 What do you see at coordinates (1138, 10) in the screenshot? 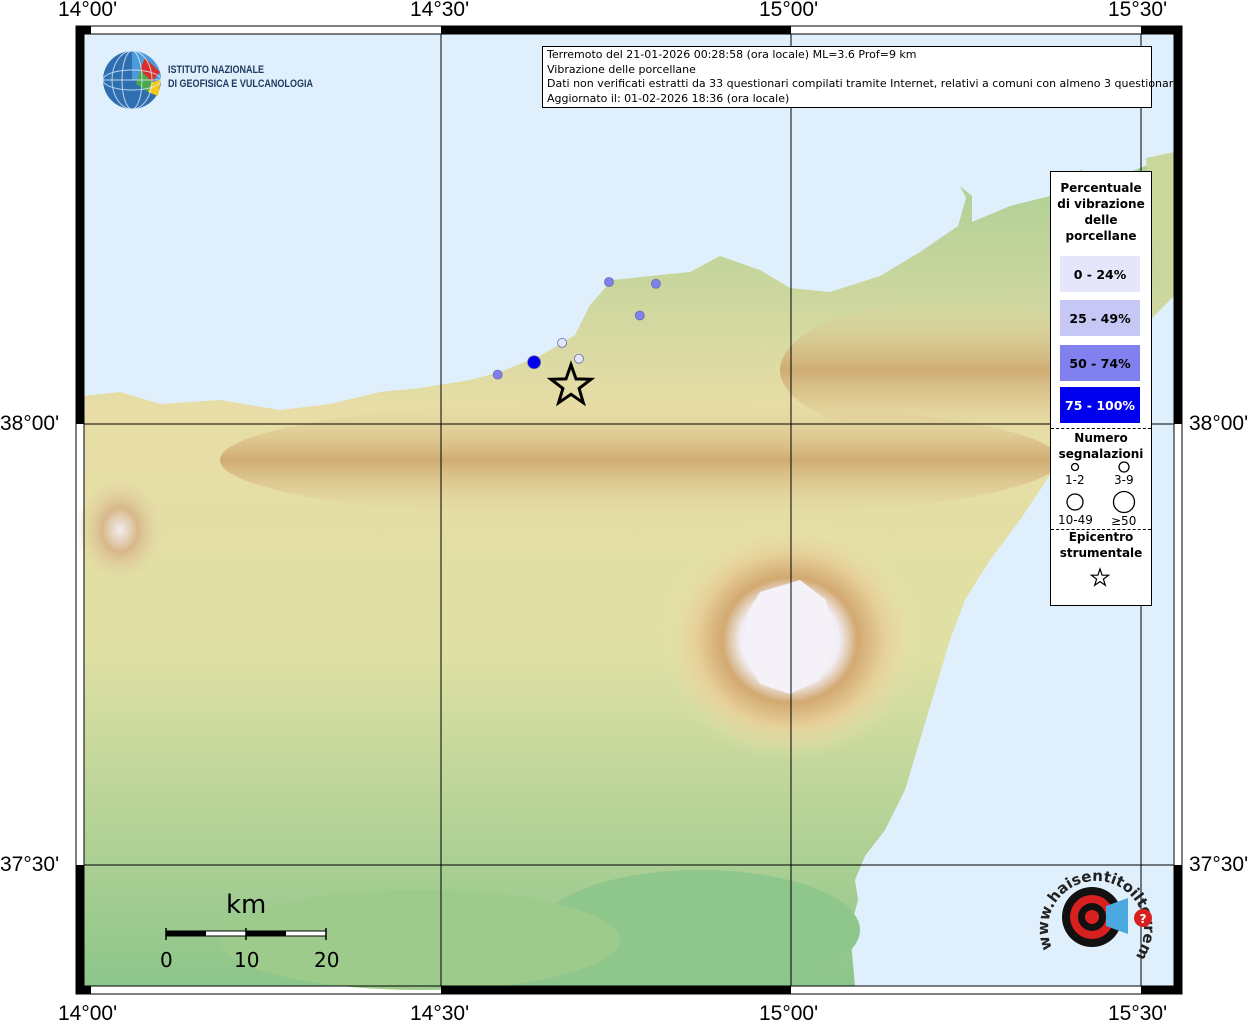
I see `lon-label-top-4: 15°30'` at bounding box center [1138, 10].